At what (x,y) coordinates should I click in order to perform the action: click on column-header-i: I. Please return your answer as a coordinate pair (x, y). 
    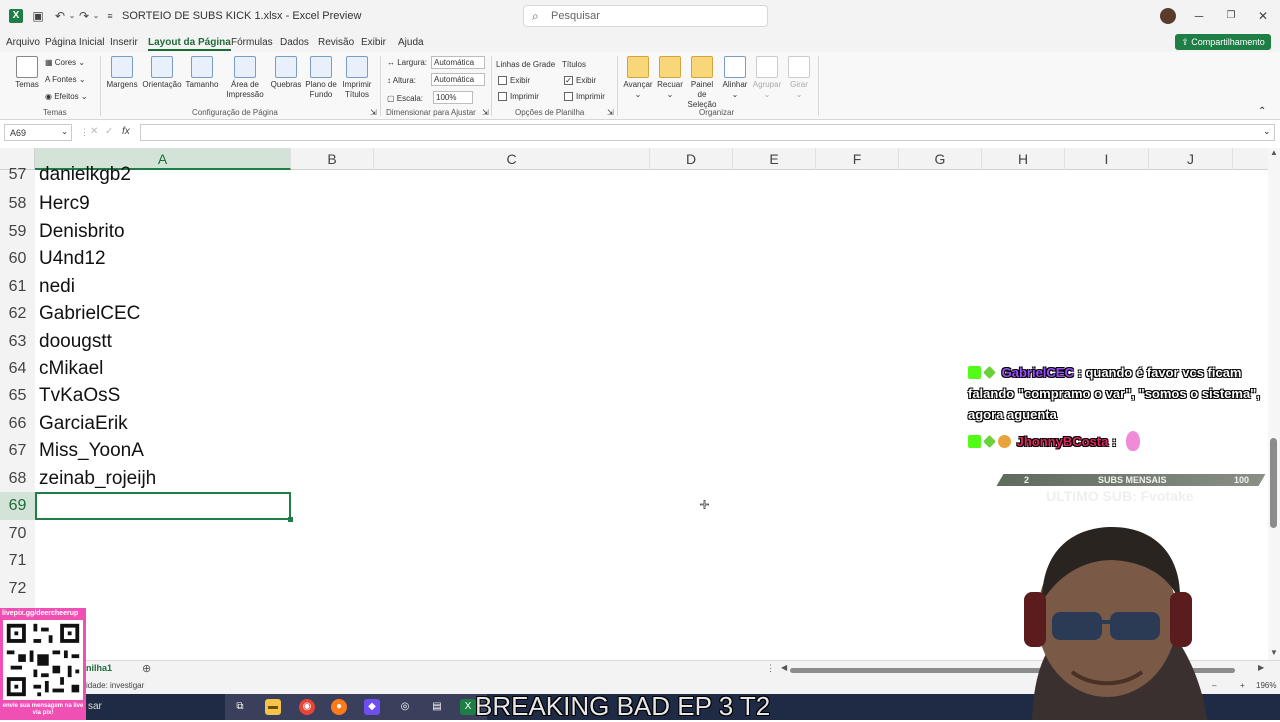
    Looking at the image, I should click on (1107, 159).